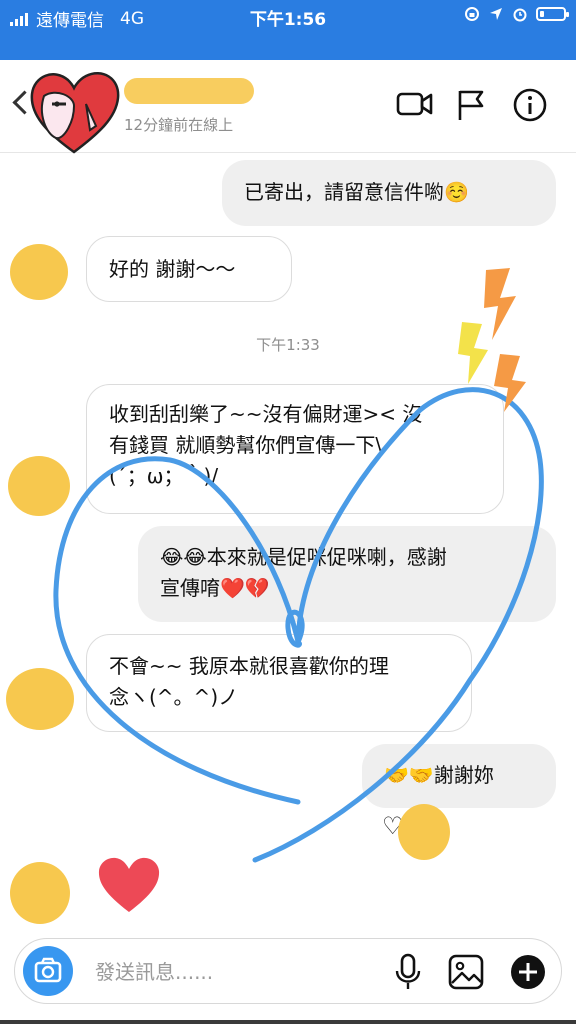 Image resolution: width=576 pixels, height=1024 pixels. What do you see at coordinates (471, 105) in the screenshot?
I see `flag-icon` at bounding box center [471, 105].